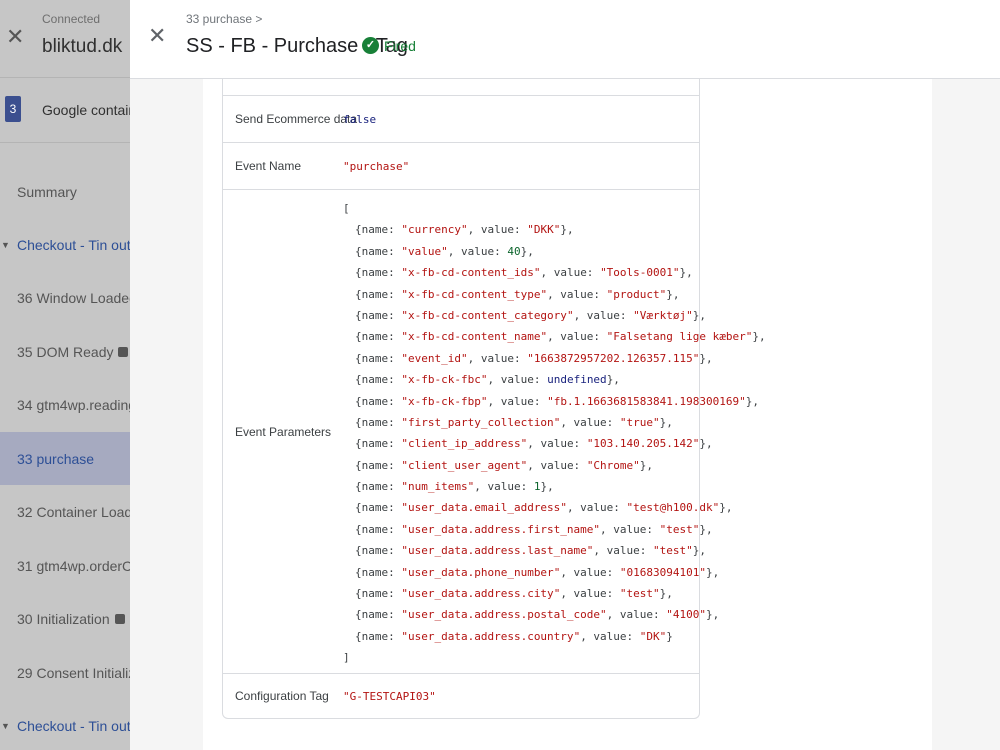  I want to click on param-name: x-fb-cd-content_ids, so click(470, 273).